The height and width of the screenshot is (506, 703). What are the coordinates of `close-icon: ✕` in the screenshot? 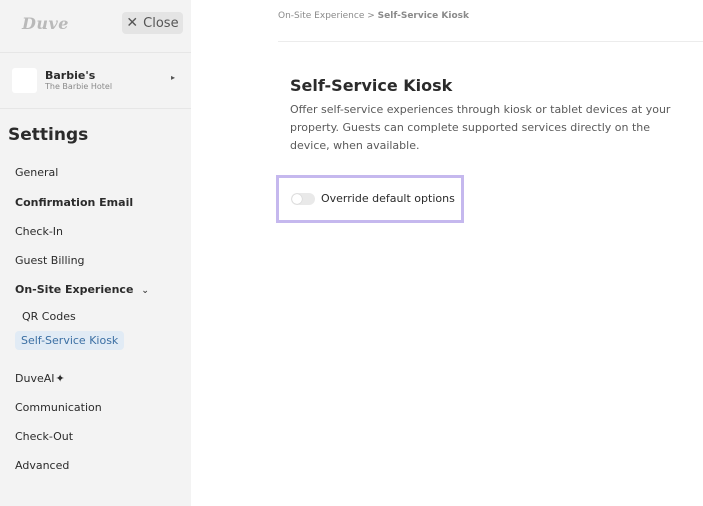 It's located at (132, 23).